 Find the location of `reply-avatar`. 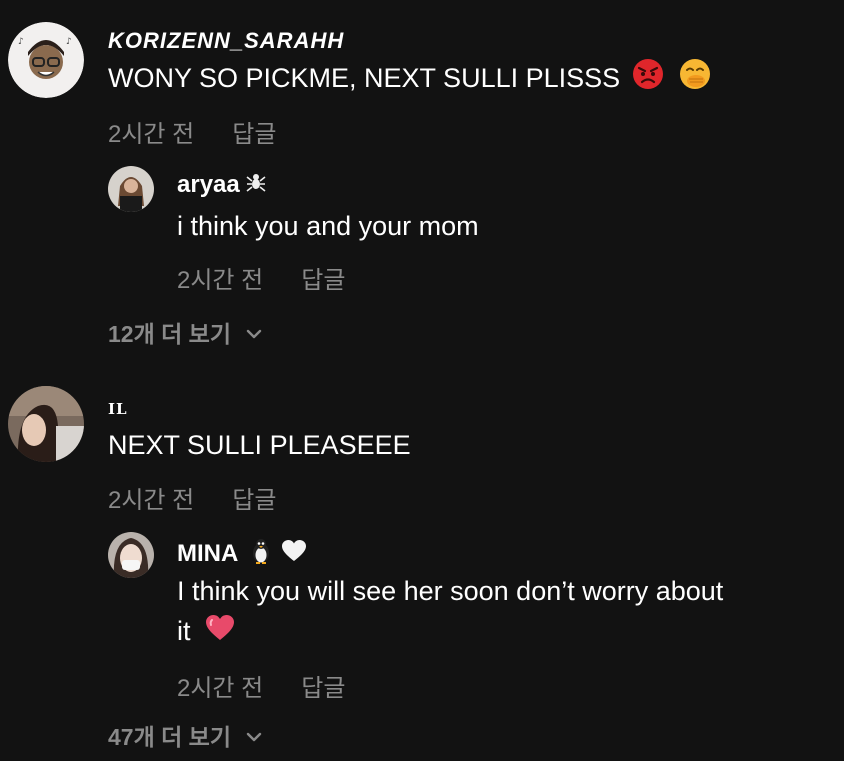

reply-avatar is located at coordinates (131, 555).